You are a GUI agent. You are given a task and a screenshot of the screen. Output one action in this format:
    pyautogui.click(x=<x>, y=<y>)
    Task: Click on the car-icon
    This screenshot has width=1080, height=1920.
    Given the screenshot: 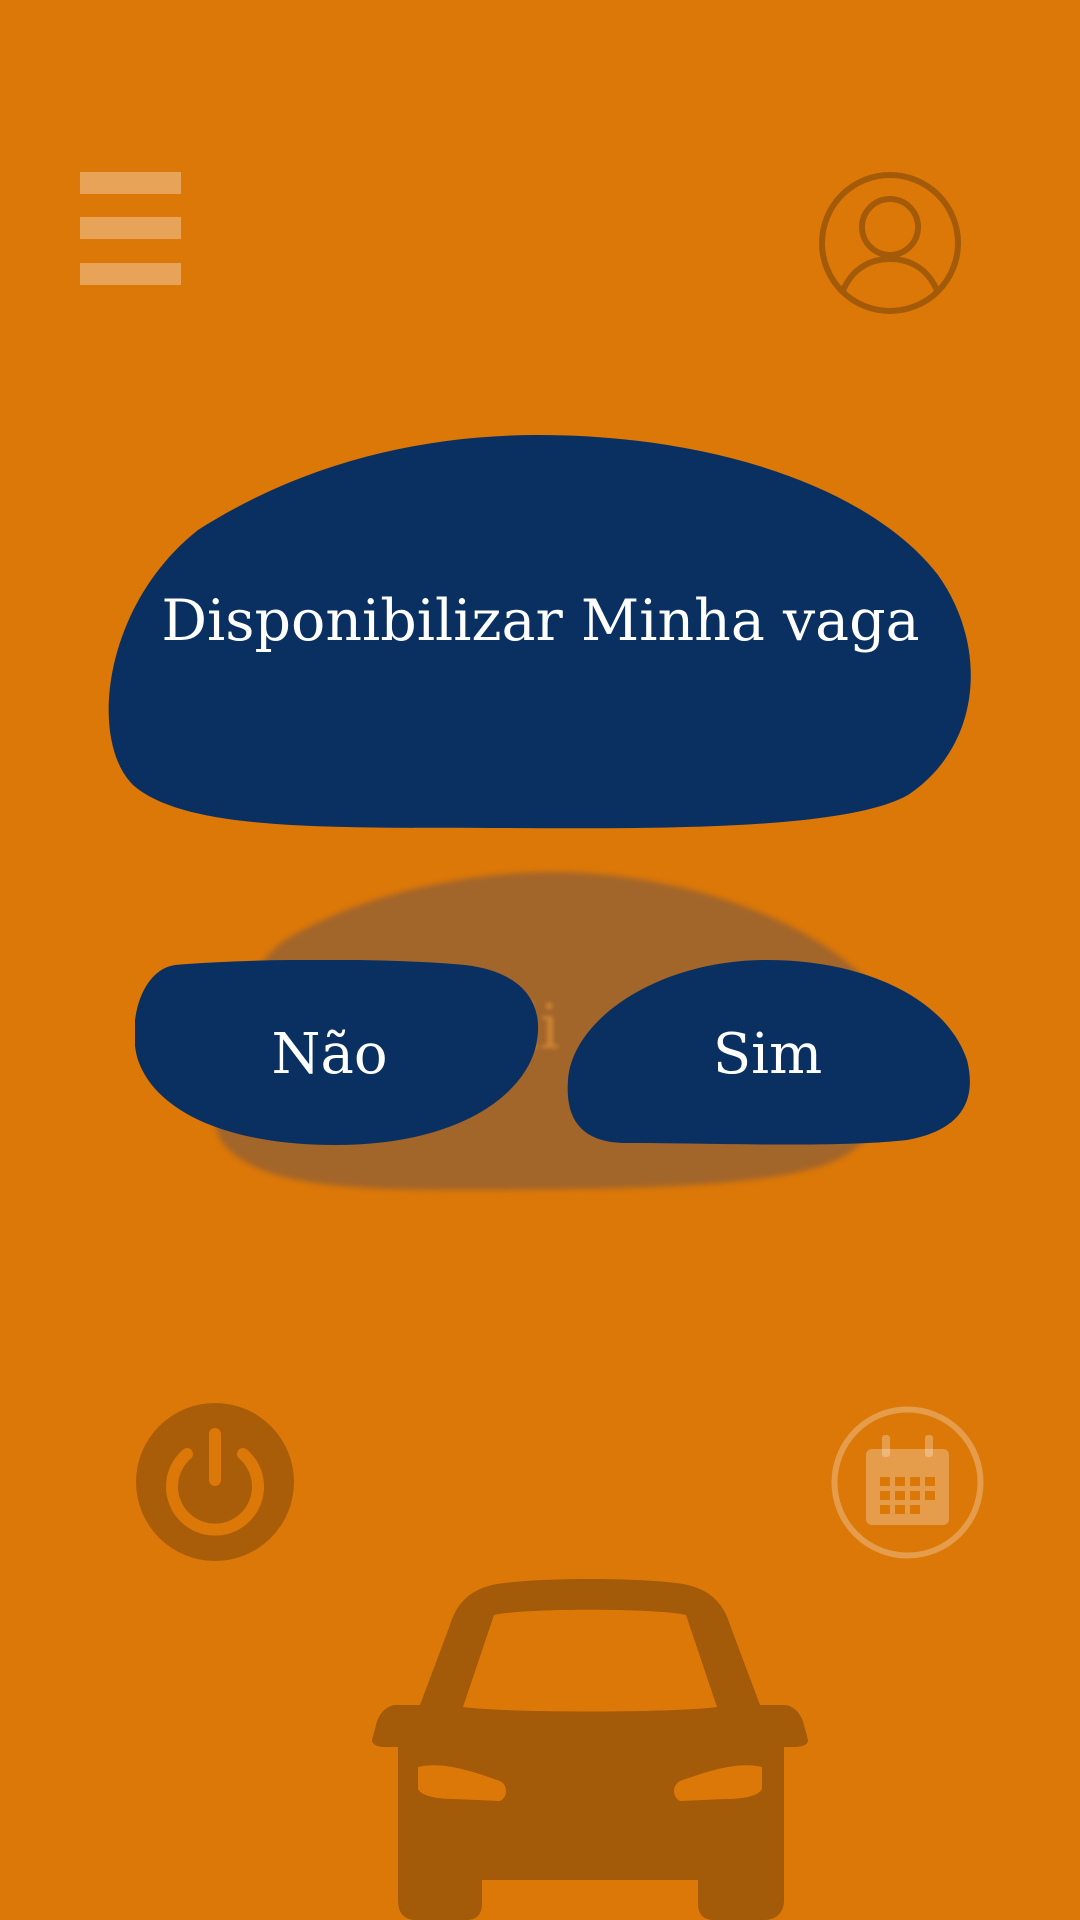 What is the action you would take?
    pyautogui.click(x=590, y=1747)
    